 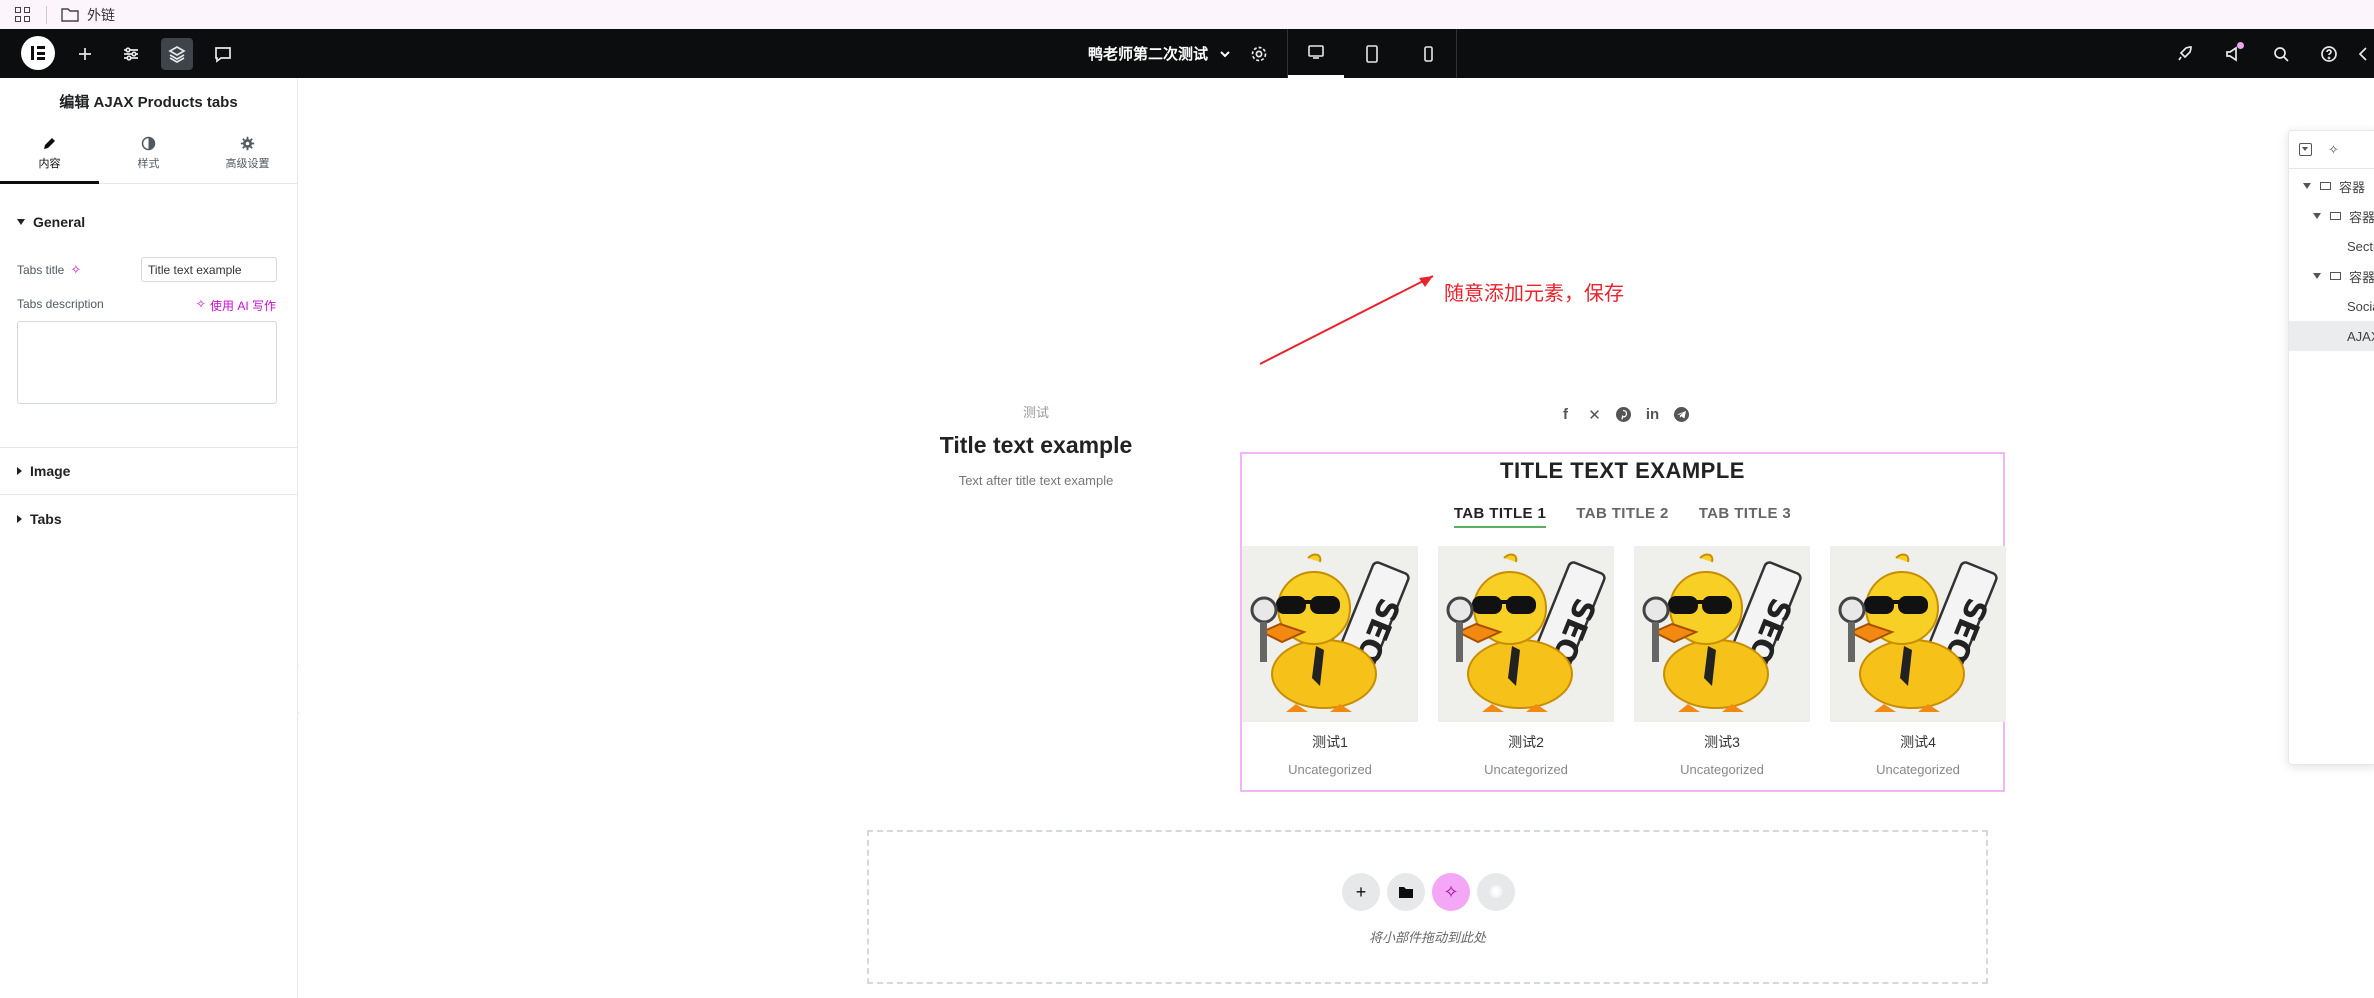 What do you see at coordinates (49, 143) in the screenshot?
I see `pencil-icon` at bounding box center [49, 143].